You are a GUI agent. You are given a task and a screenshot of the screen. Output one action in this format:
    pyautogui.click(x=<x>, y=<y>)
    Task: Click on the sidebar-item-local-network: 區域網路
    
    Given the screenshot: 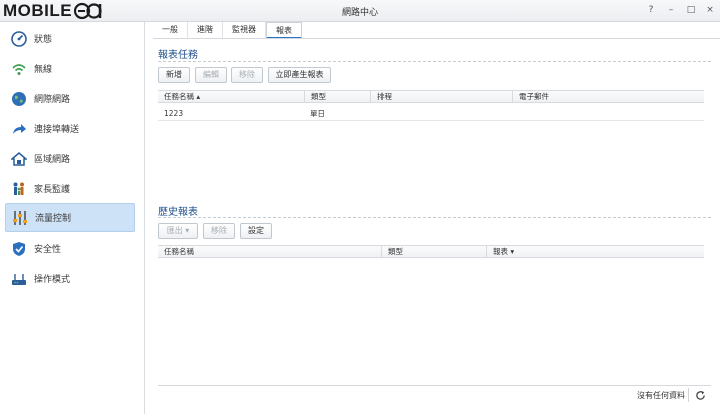 What is the action you would take?
    pyautogui.click(x=70, y=158)
    